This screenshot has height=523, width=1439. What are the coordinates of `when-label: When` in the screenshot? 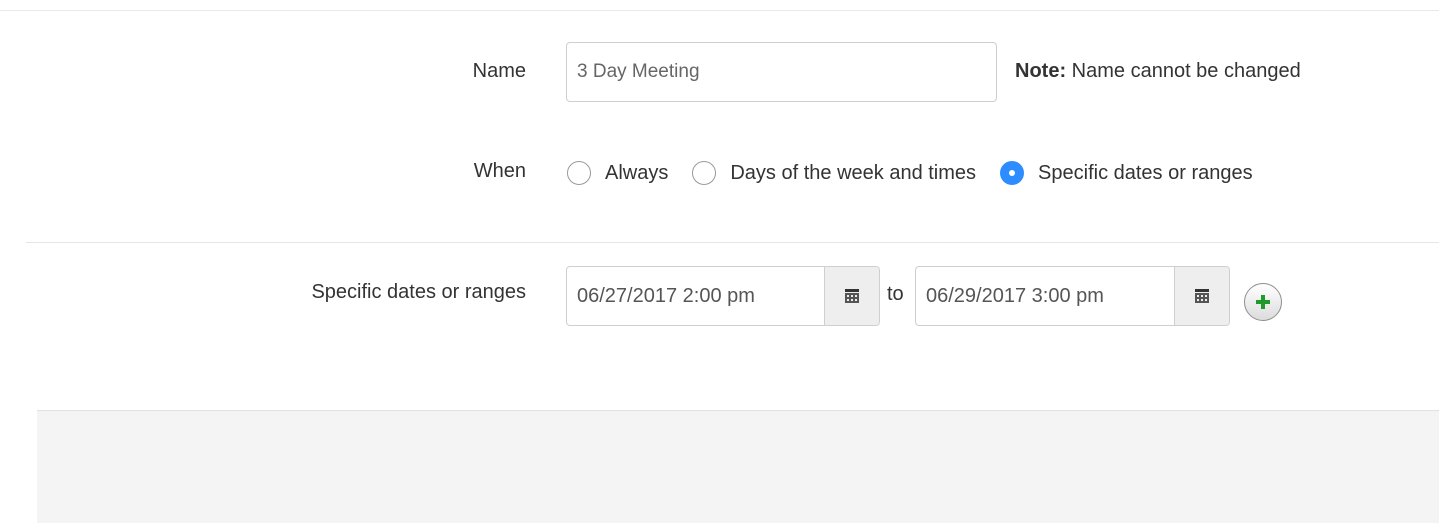 It's located at (499, 171).